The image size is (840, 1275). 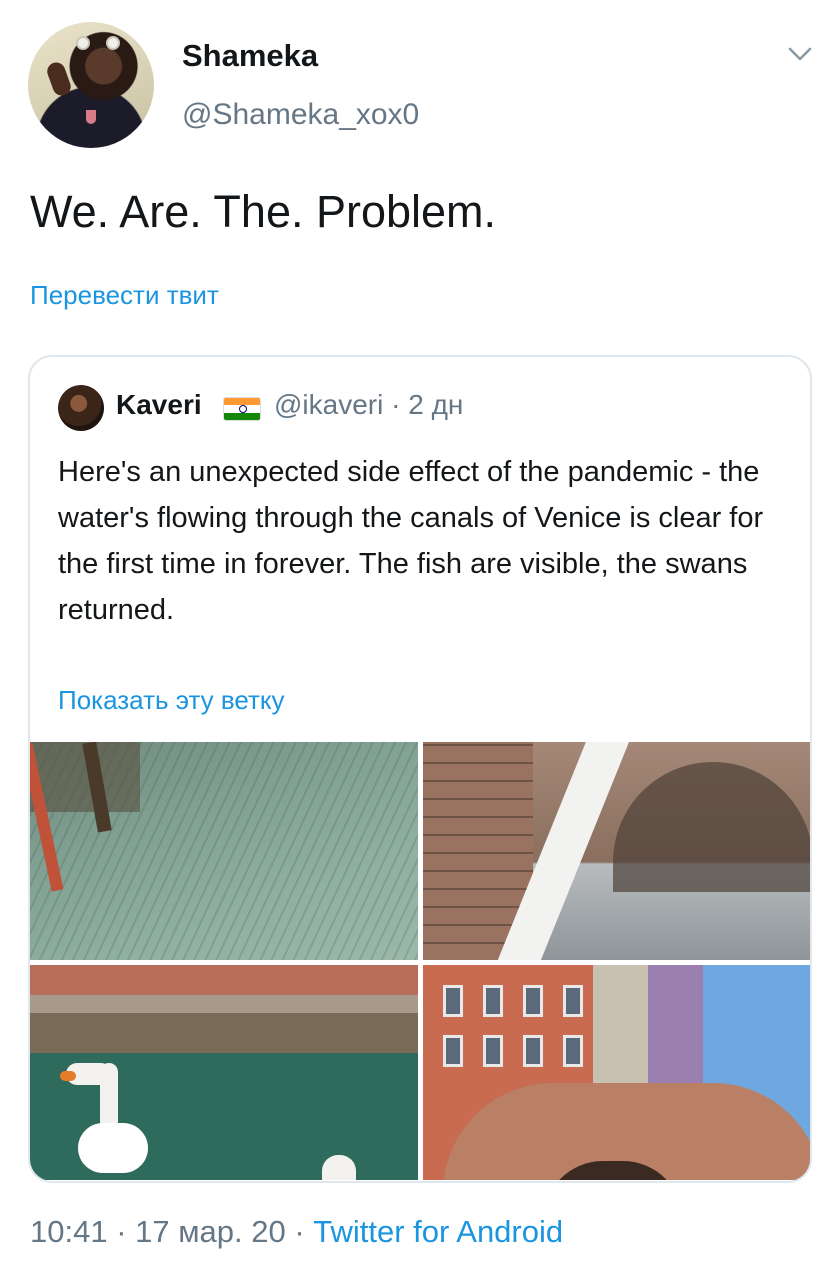 I want to click on author-handle: @Shameka_xox0, so click(x=300, y=115).